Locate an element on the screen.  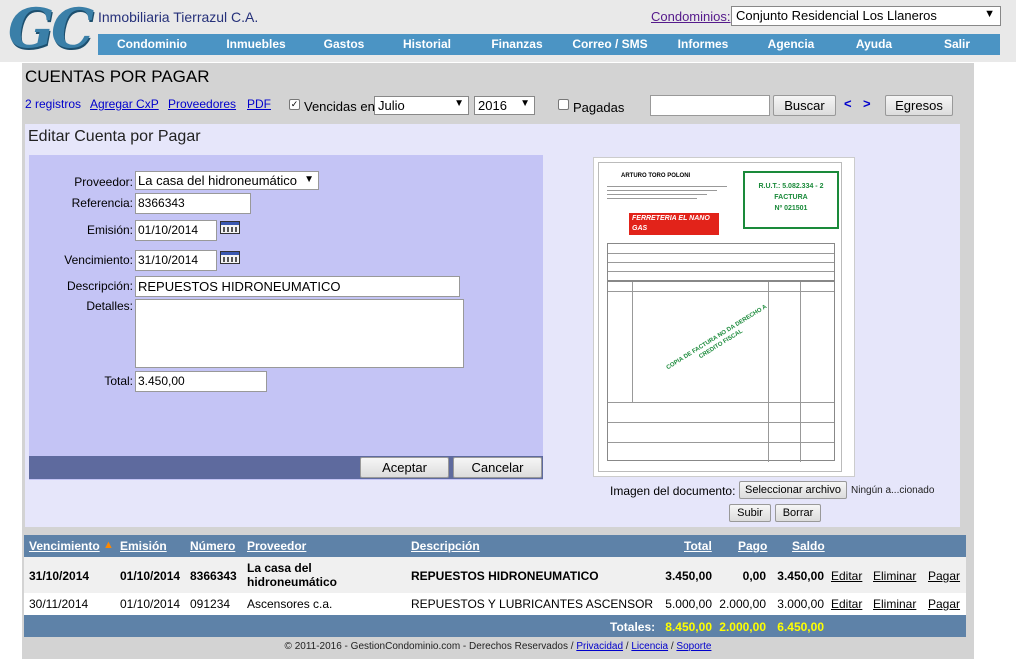
egresos-button: Egresos is located at coordinates (919, 105).